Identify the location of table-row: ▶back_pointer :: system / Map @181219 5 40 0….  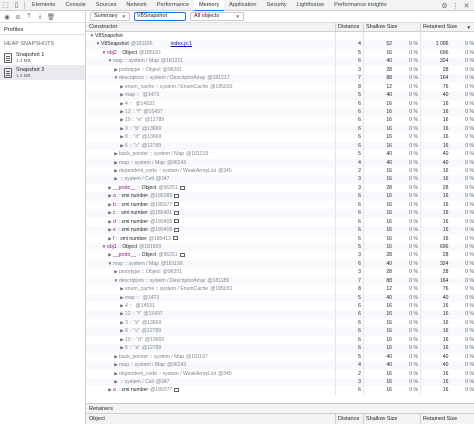
(280, 154).